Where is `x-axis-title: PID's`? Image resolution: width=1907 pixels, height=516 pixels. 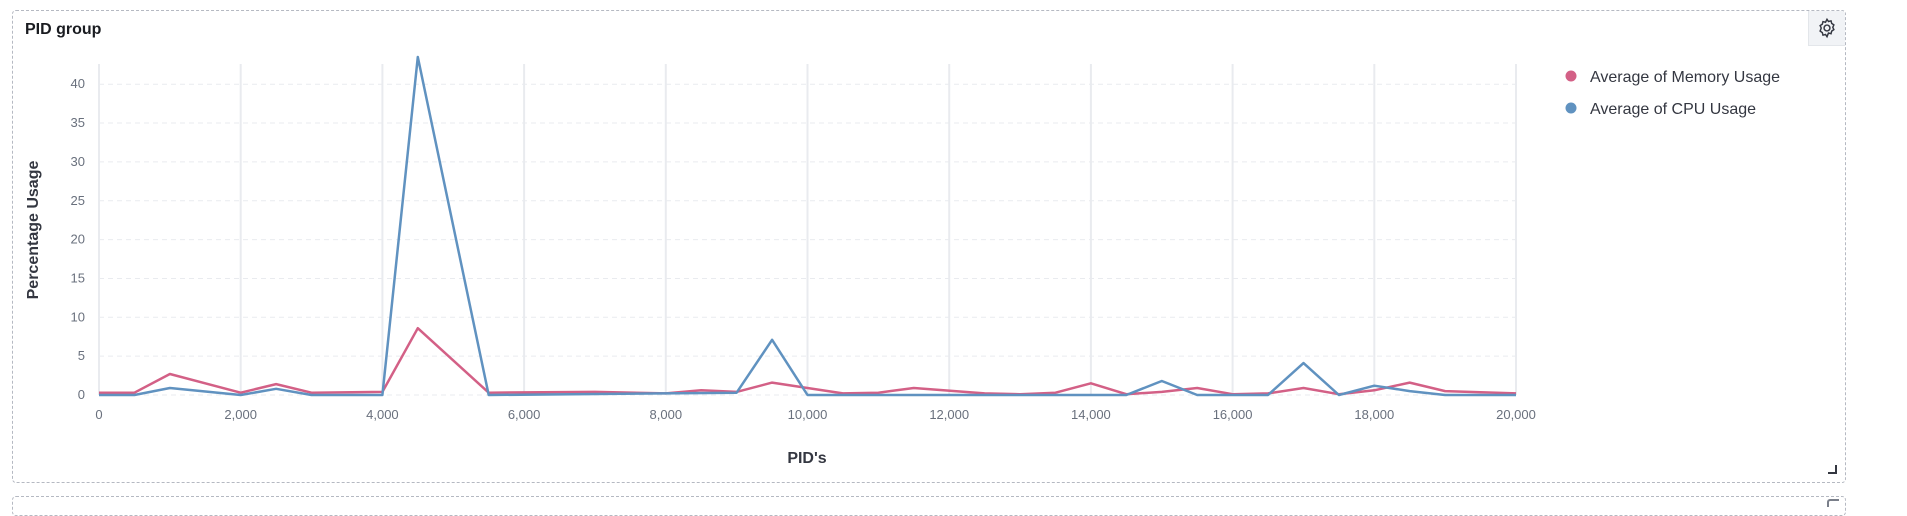 x-axis-title: PID's is located at coordinates (806, 458).